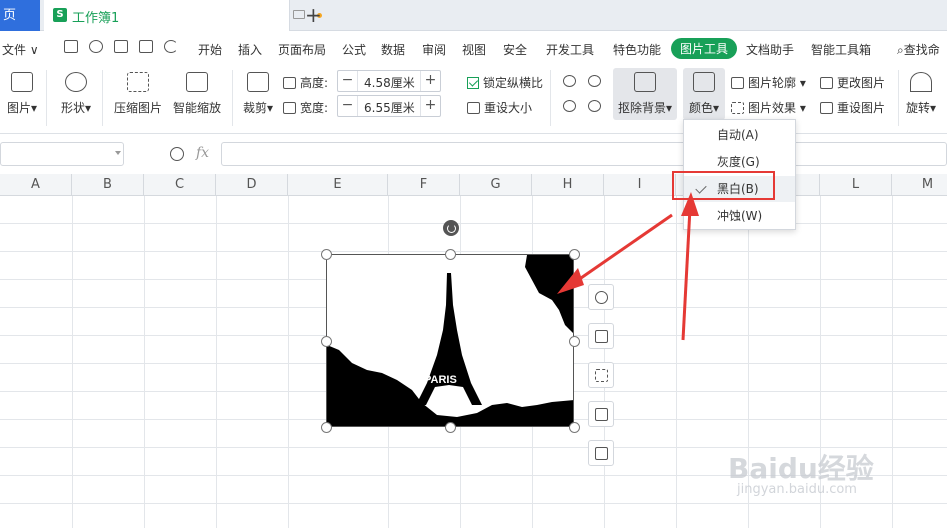 This screenshot has height=528, width=947. Describe the element at coordinates (797, 489) in the screenshot. I see `watermark-url: jingyan.baidu.com` at that location.